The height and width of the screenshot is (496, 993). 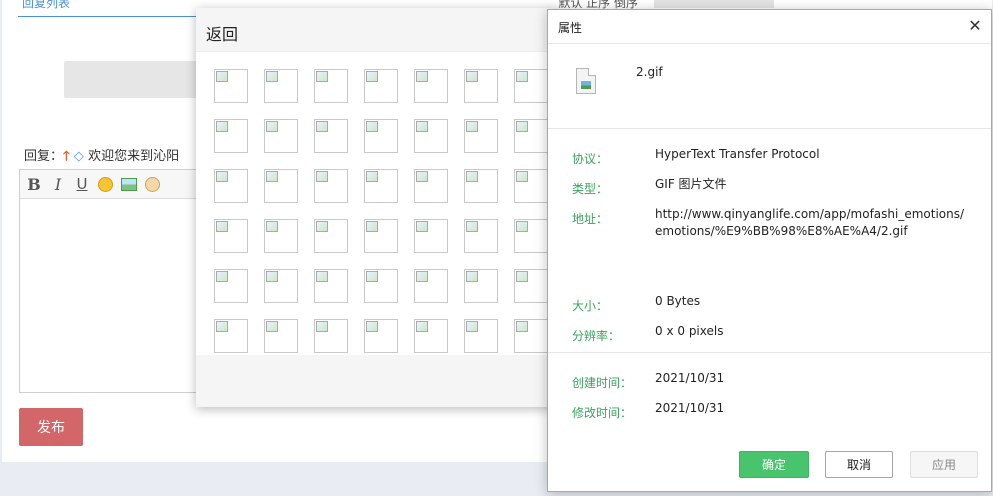 I want to click on image-icon, so click(x=129, y=184).